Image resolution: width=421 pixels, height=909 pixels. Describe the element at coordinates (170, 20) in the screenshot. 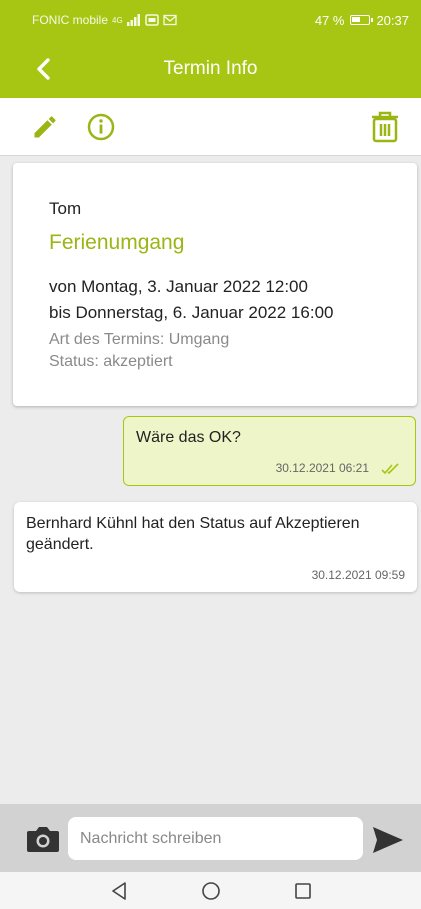

I see `mail-icon` at that location.